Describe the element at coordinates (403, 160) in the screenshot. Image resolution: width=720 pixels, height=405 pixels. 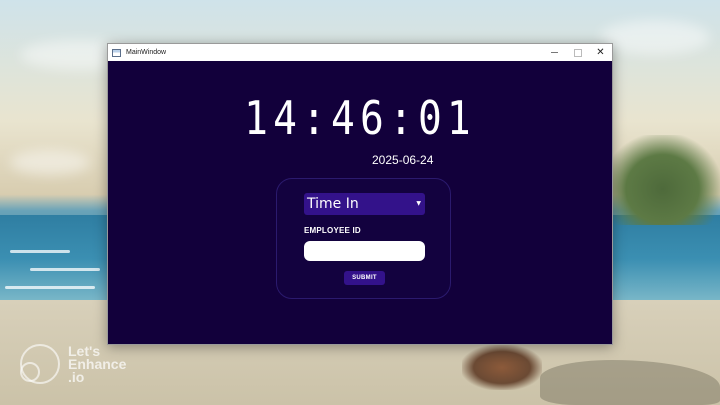
I see `date-label: 2025-06-24` at that location.